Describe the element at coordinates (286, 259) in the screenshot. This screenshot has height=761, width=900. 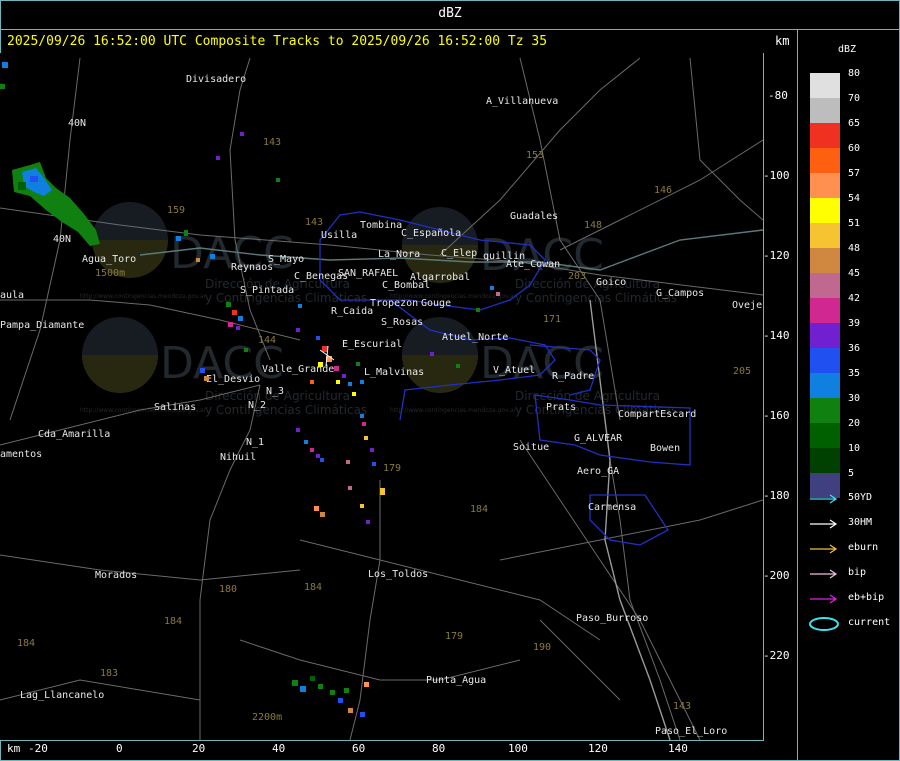
I see `svg-text: S_Mayo` at that location.